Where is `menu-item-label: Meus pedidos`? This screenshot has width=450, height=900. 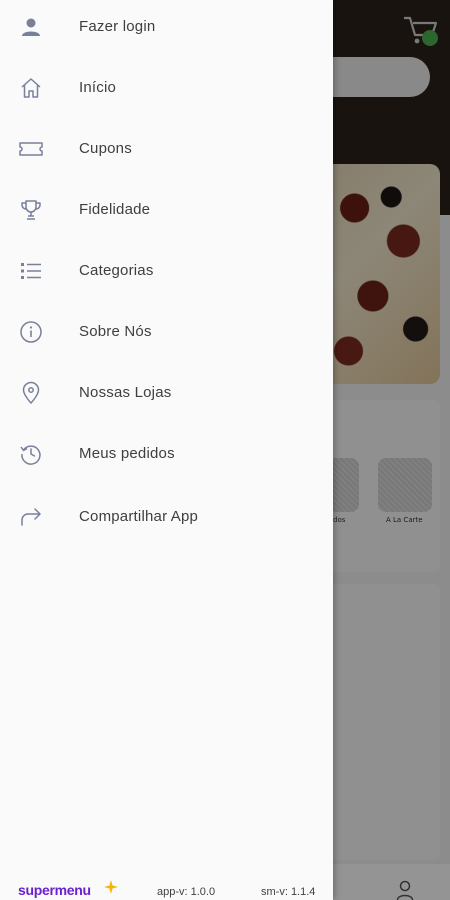
menu-item-label: Meus pedidos is located at coordinates (127, 453).